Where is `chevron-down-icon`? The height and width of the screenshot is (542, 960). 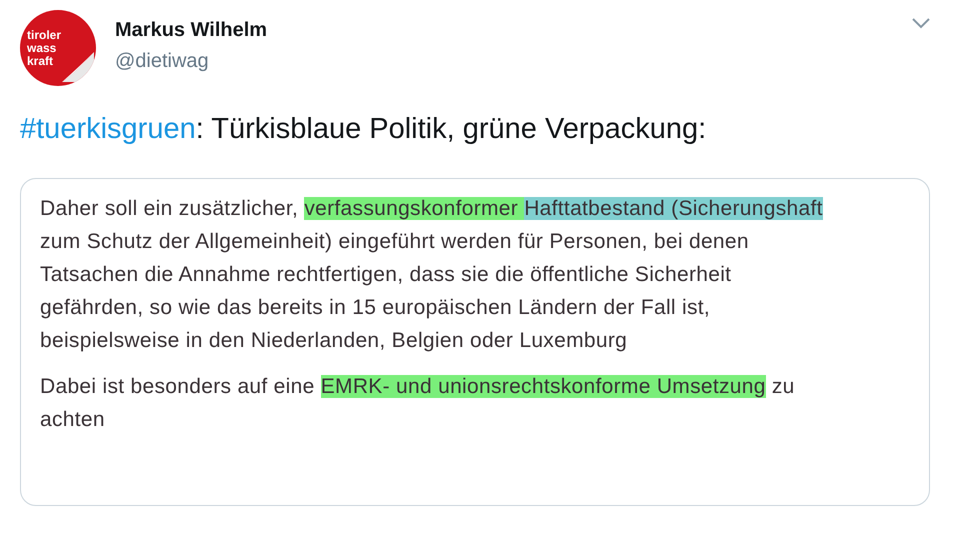
chevron-down-icon is located at coordinates (921, 23).